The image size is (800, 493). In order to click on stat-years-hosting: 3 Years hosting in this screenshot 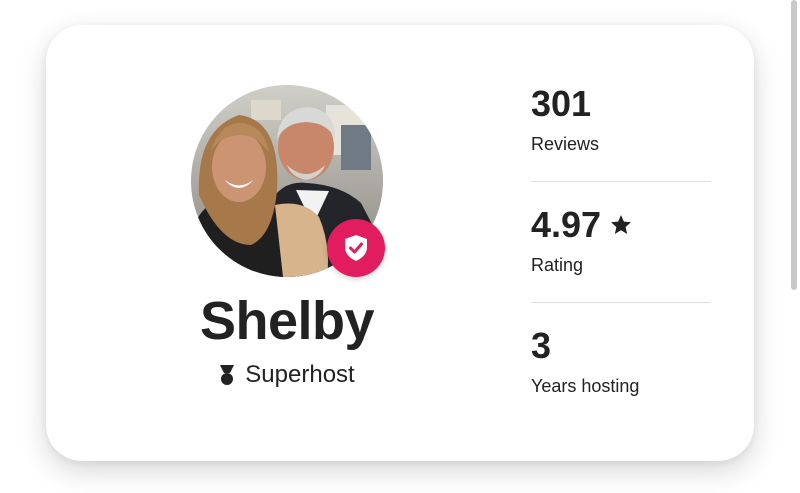, I will do `click(621, 374)`.